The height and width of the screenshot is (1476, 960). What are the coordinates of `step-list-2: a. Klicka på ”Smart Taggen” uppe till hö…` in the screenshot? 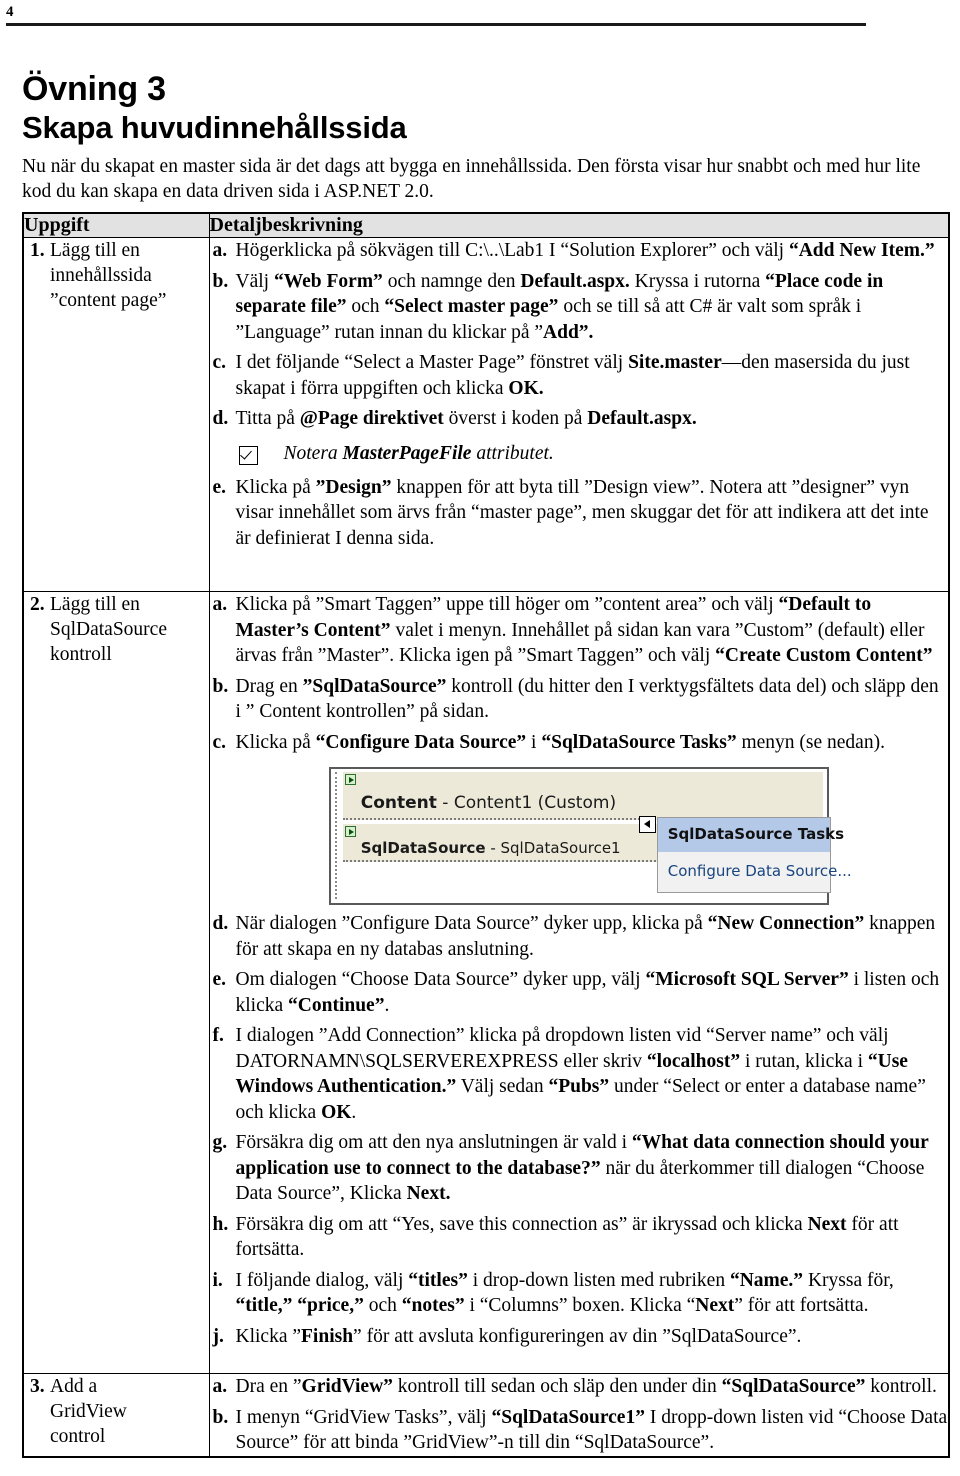 It's located at (579, 673).